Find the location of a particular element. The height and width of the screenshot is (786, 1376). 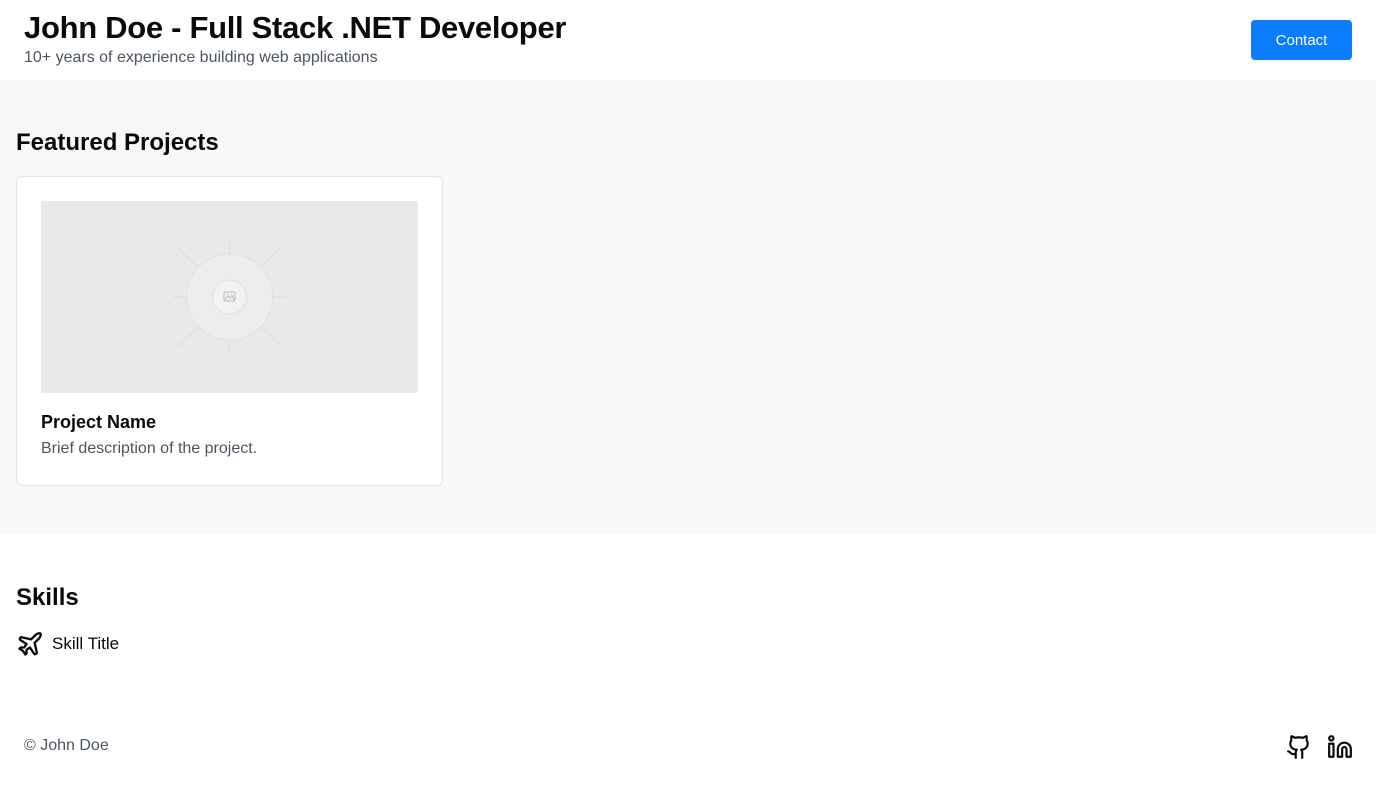

image-placeholder-icon is located at coordinates (229, 297).